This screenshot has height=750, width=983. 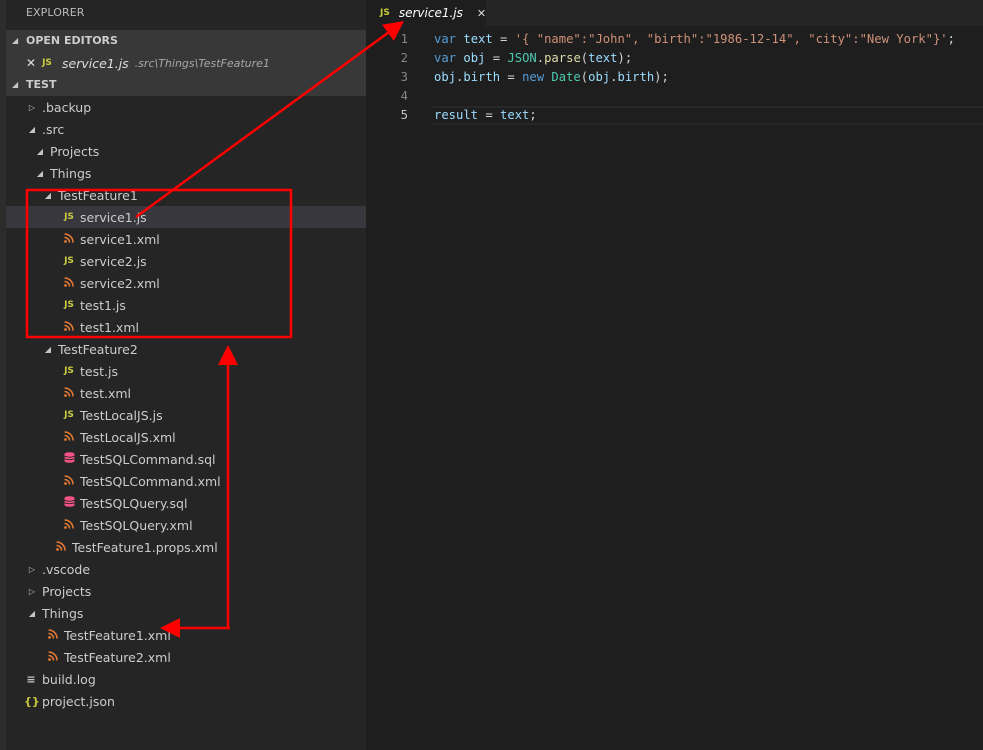 I want to click on tree-item-label: TestSQLCommand.xml, so click(x=150, y=481).